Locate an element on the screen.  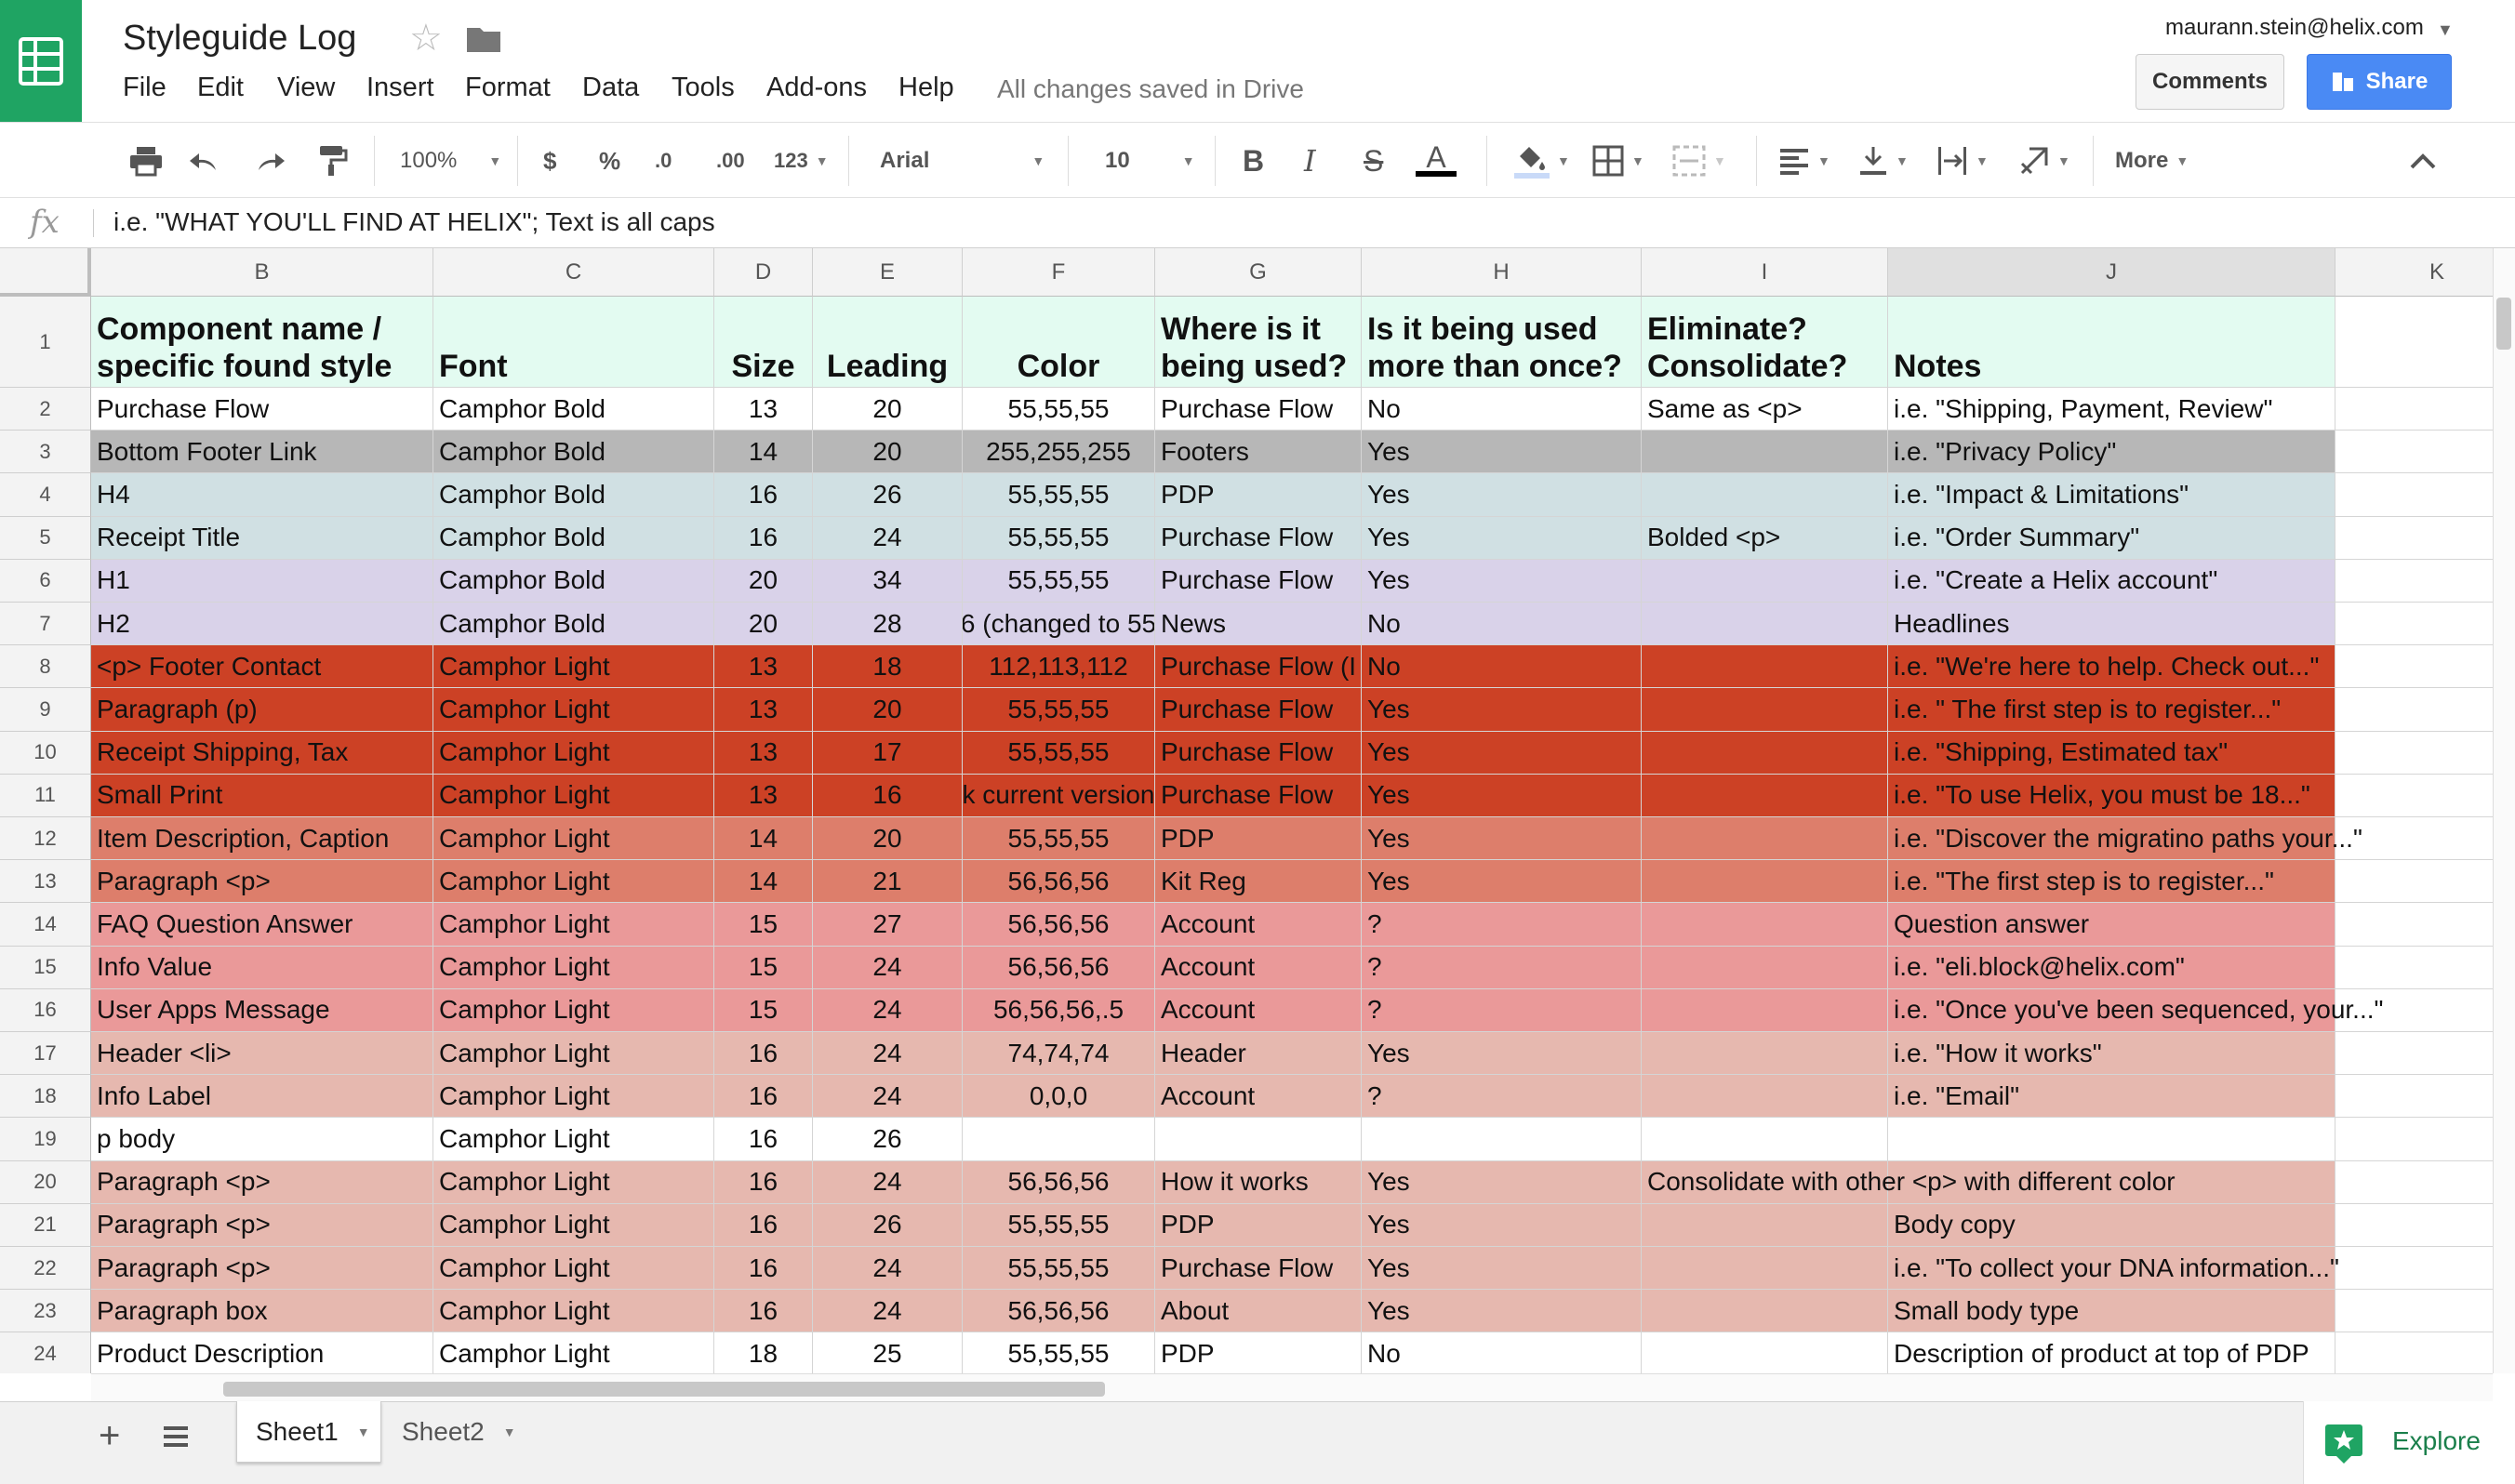
header-cell: Leading is located at coordinates (888, 342).